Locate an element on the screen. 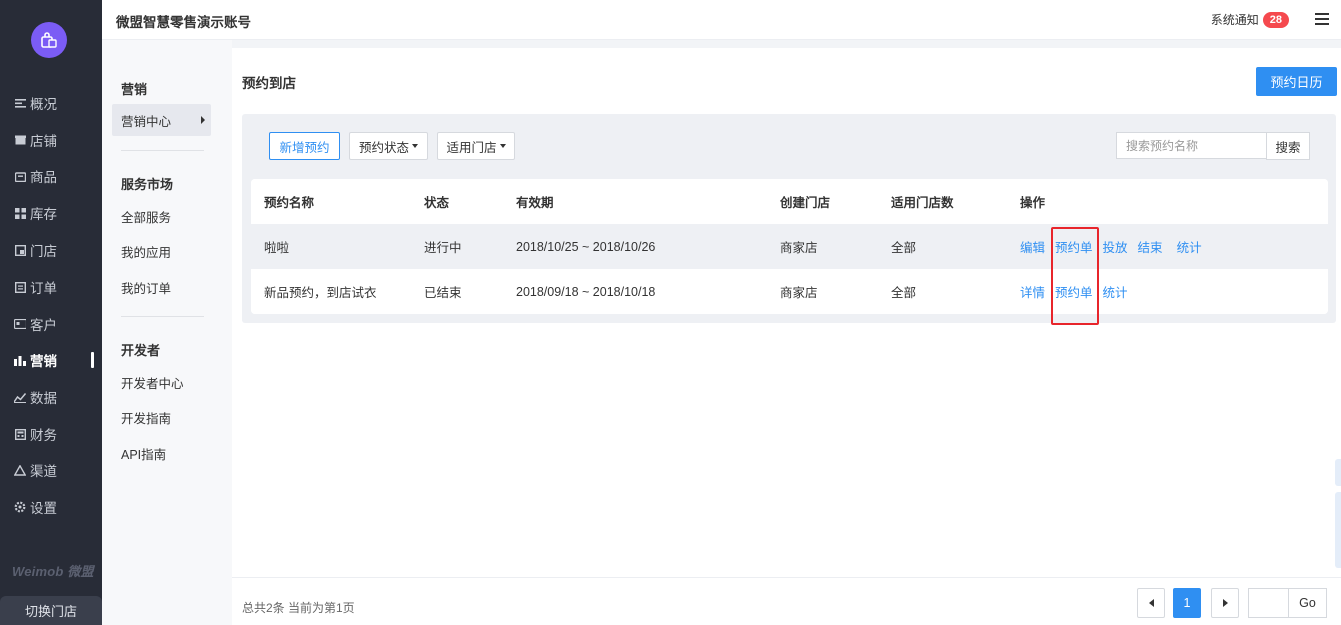  chevron-left-icon is located at coordinates (1151, 603).